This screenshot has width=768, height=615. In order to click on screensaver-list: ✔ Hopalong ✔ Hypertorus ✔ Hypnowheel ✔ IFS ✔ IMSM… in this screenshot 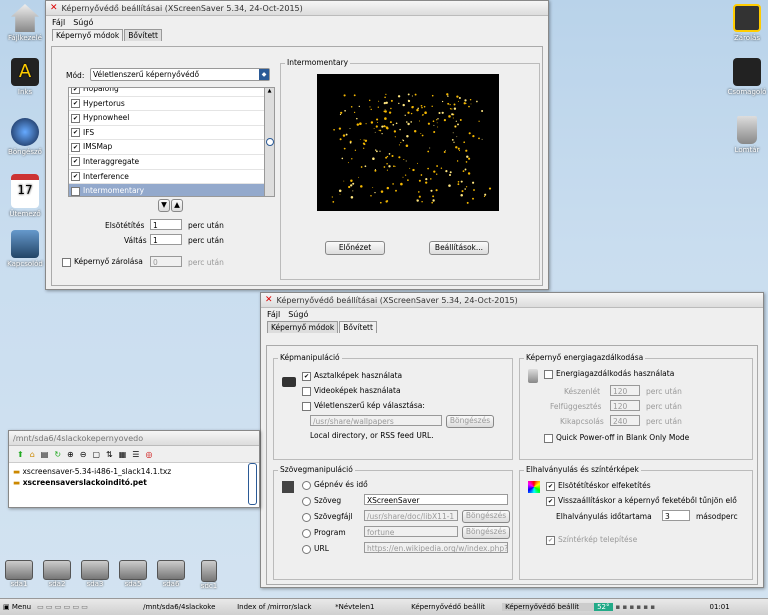, I will do `click(167, 142)`.